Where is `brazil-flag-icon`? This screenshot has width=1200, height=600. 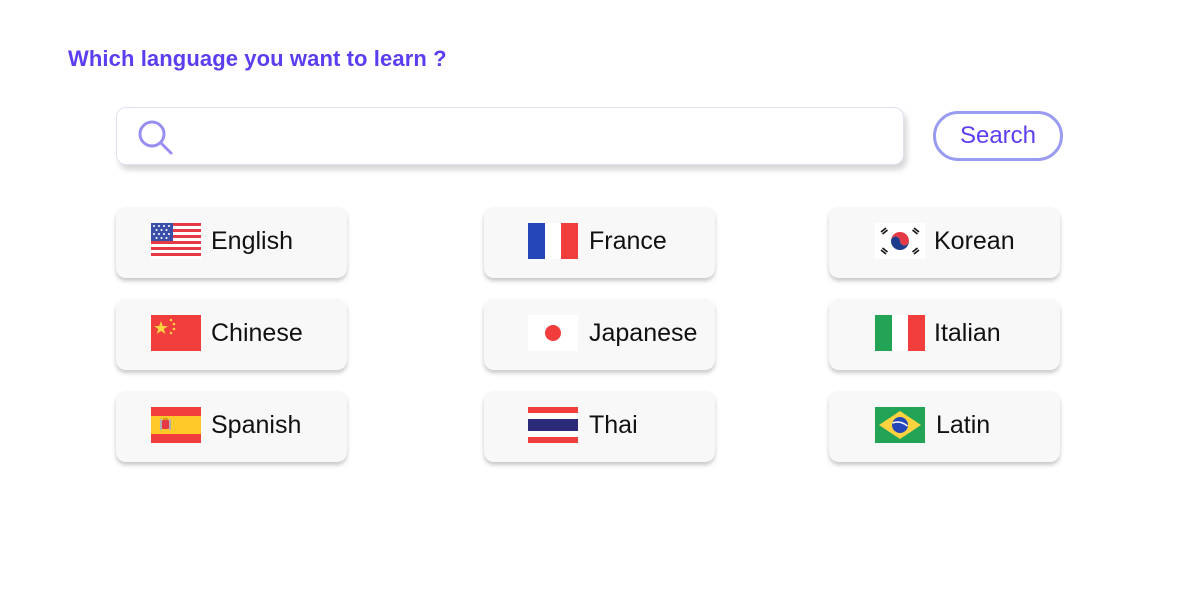
brazil-flag-icon is located at coordinates (900, 425).